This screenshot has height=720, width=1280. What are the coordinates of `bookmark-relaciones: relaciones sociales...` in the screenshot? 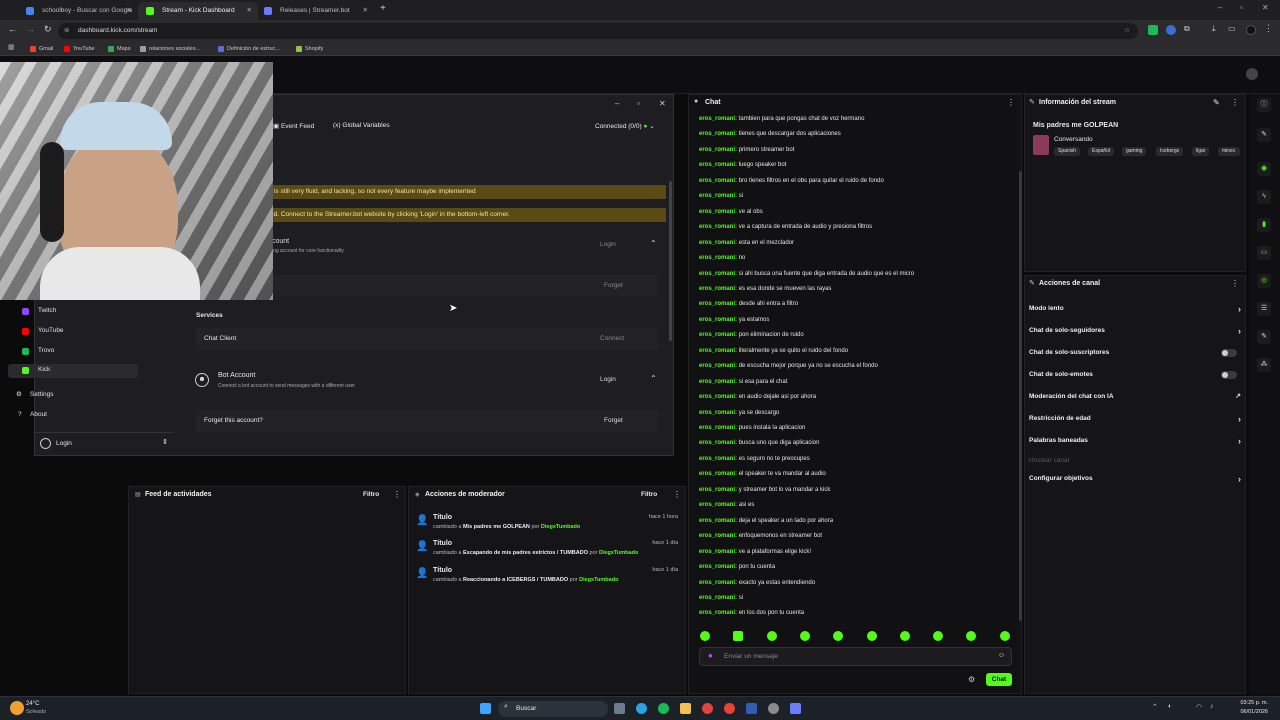 It's located at (170, 49).